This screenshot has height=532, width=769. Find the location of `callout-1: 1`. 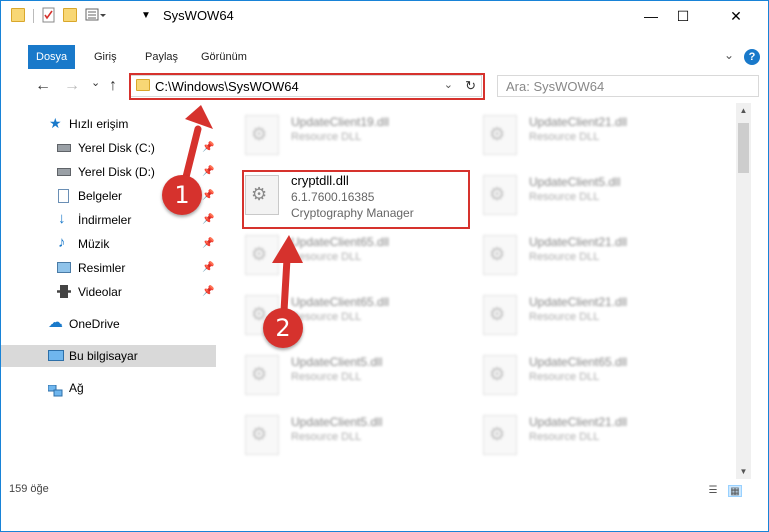

callout-1: 1 is located at coordinates (182, 195).